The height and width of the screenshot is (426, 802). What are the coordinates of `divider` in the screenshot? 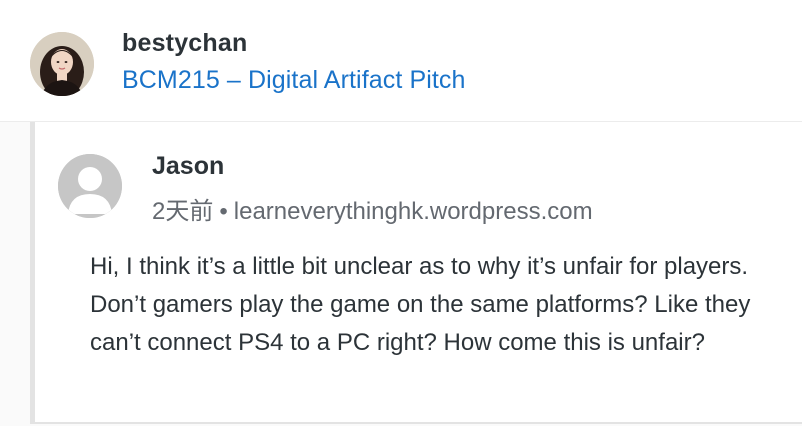 It's located at (416, 423).